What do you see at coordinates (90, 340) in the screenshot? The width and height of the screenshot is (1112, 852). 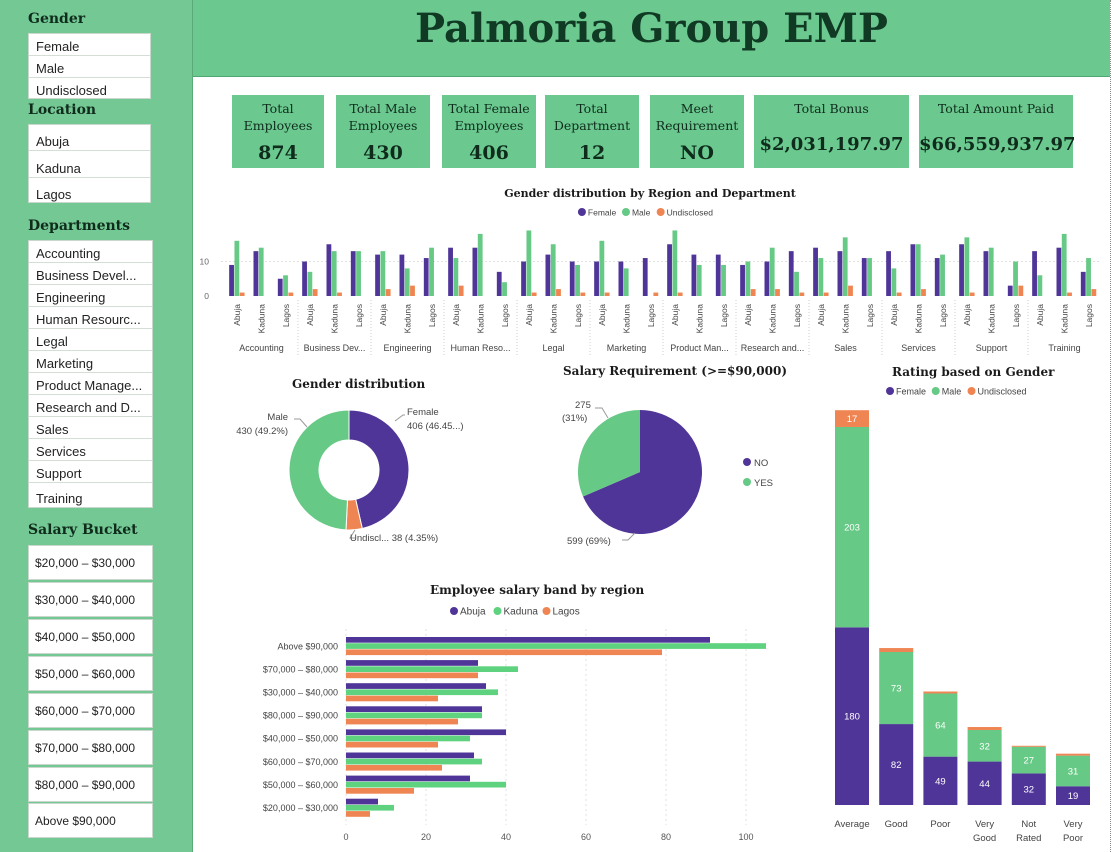 I see `department-item: Legal` at bounding box center [90, 340].